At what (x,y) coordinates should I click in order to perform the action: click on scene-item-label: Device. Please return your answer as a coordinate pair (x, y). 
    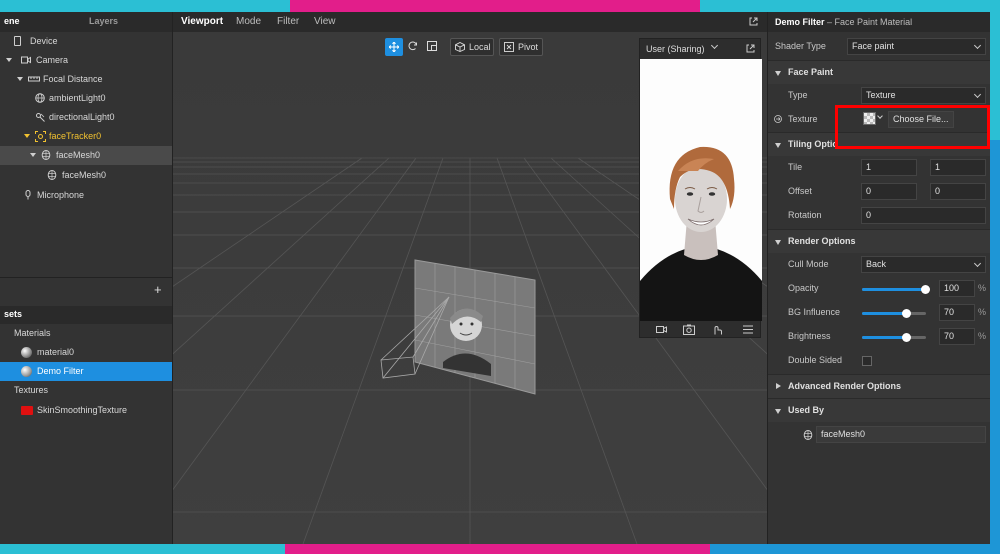
    Looking at the image, I should click on (44, 41).